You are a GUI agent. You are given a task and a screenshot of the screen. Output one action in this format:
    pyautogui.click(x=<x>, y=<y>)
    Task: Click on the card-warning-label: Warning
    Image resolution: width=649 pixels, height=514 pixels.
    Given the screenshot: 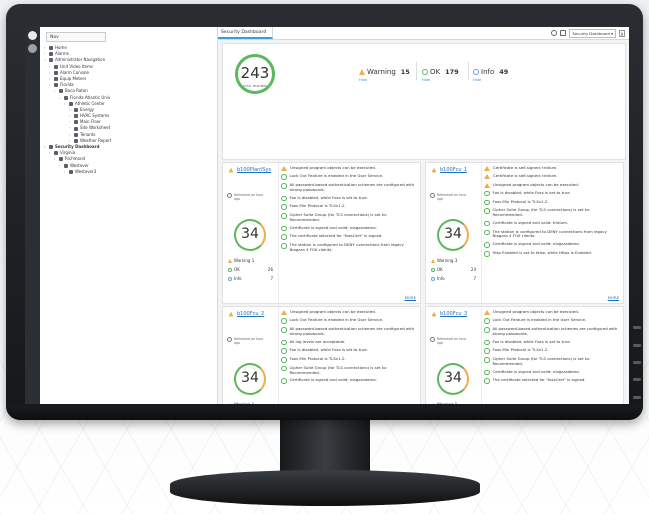 What is the action you would take?
    pyautogui.click(x=242, y=403)
    